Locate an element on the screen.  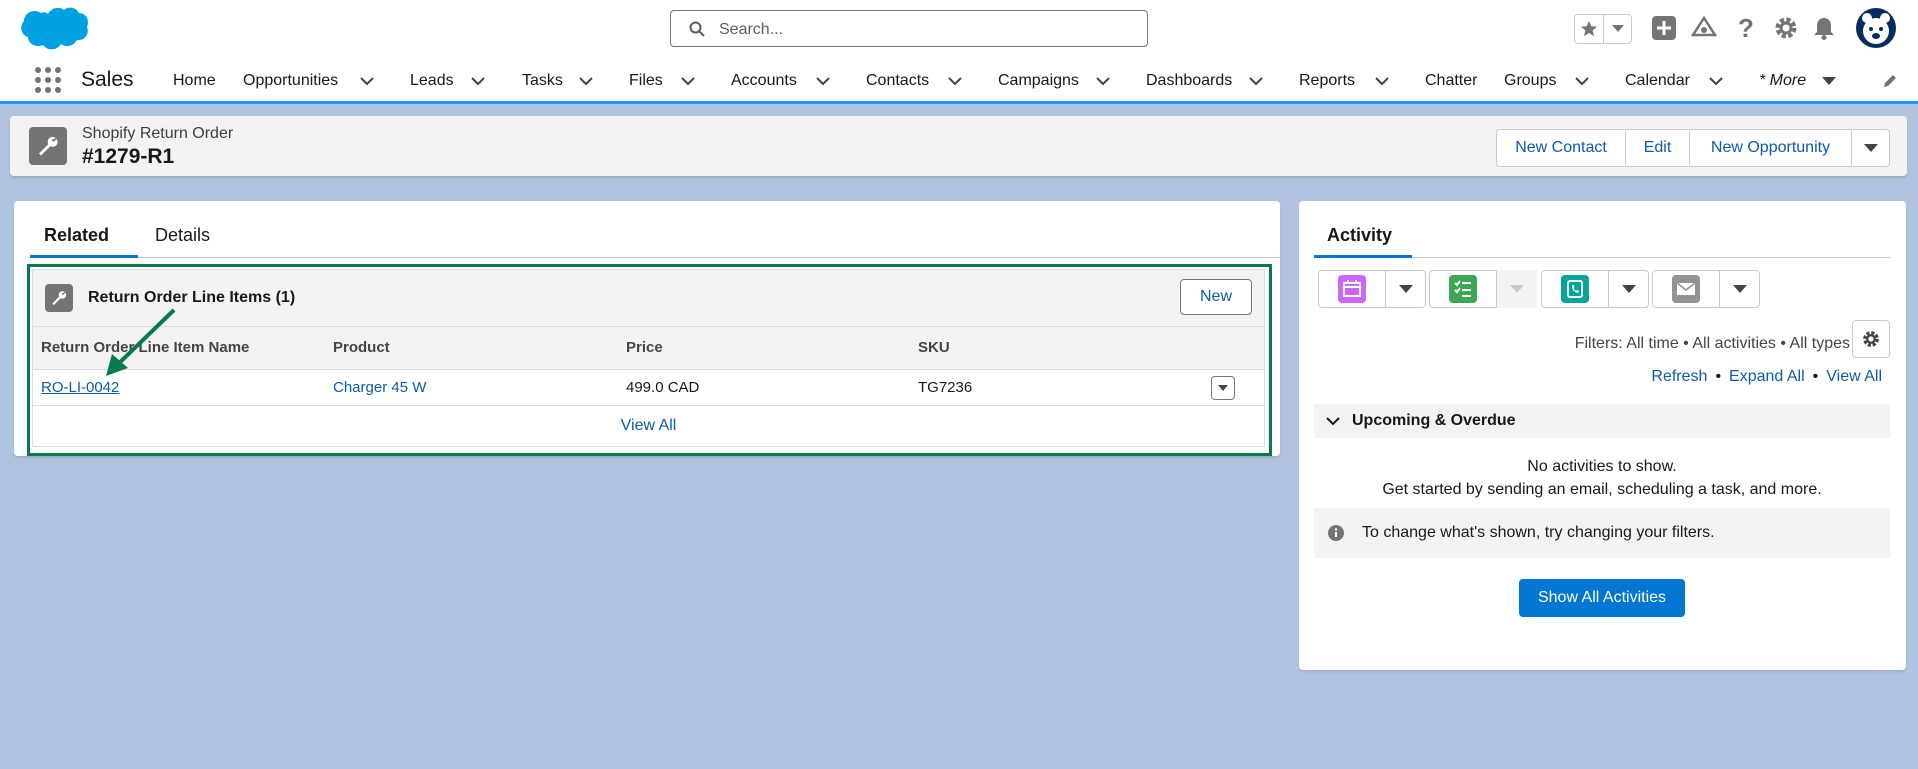
nav-item-opportunities: Opportunities is located at coordinates (290, 81).